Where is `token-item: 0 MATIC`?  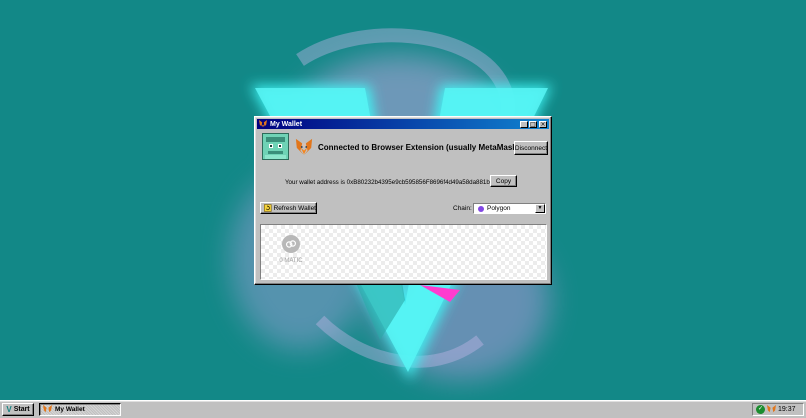
token-item: 0 MATIC is located at coordinates (291, 247).